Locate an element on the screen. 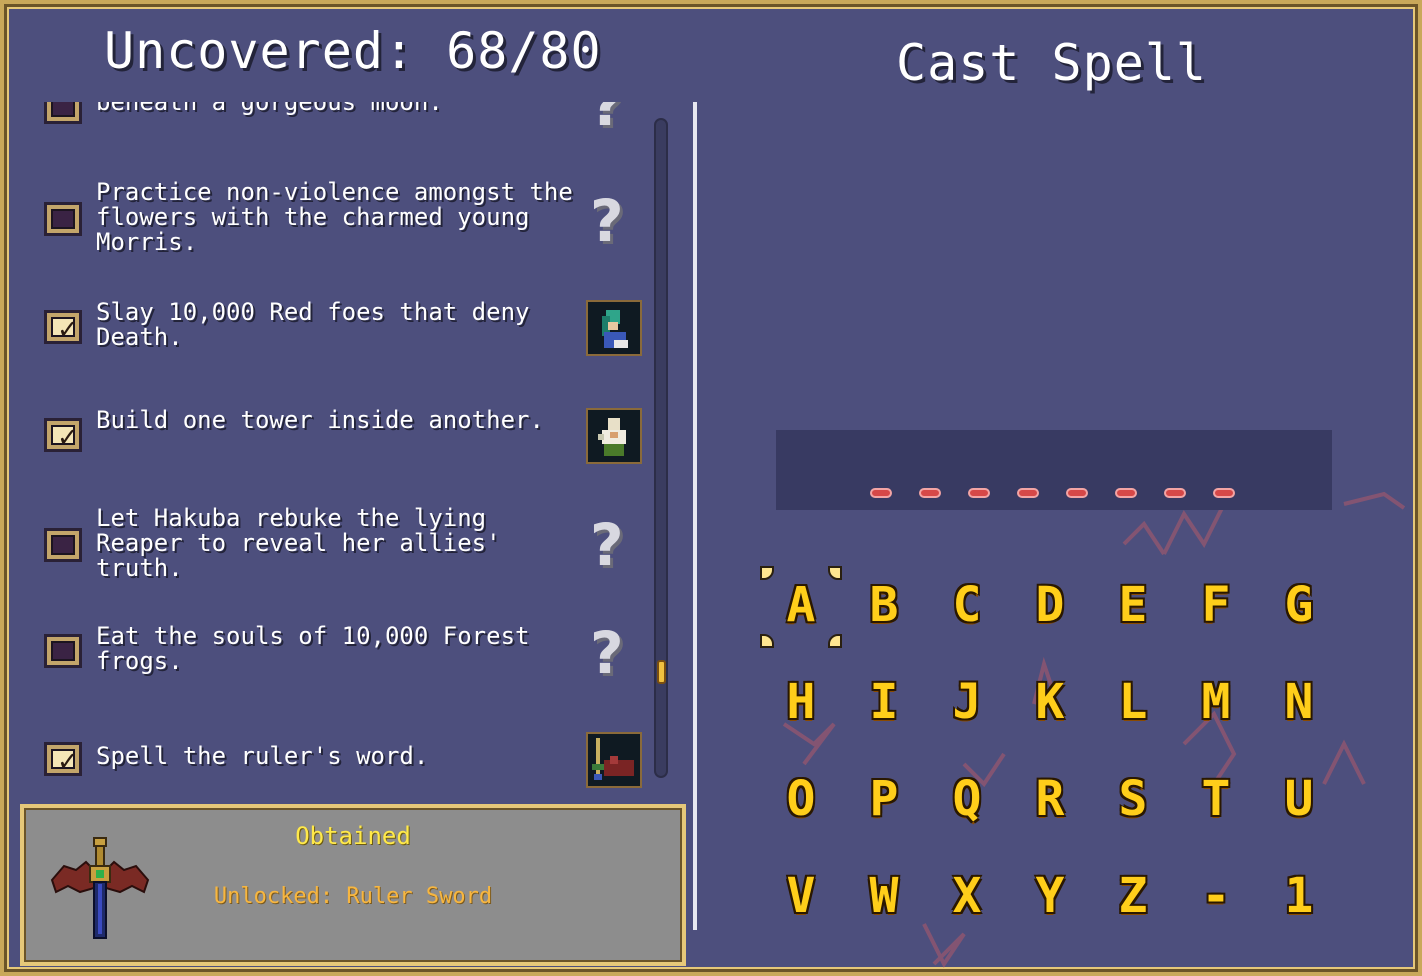 Image resolution: width=1422 pixels, height=976 pixels. key-g: G is located at coordinates (1299, 605).